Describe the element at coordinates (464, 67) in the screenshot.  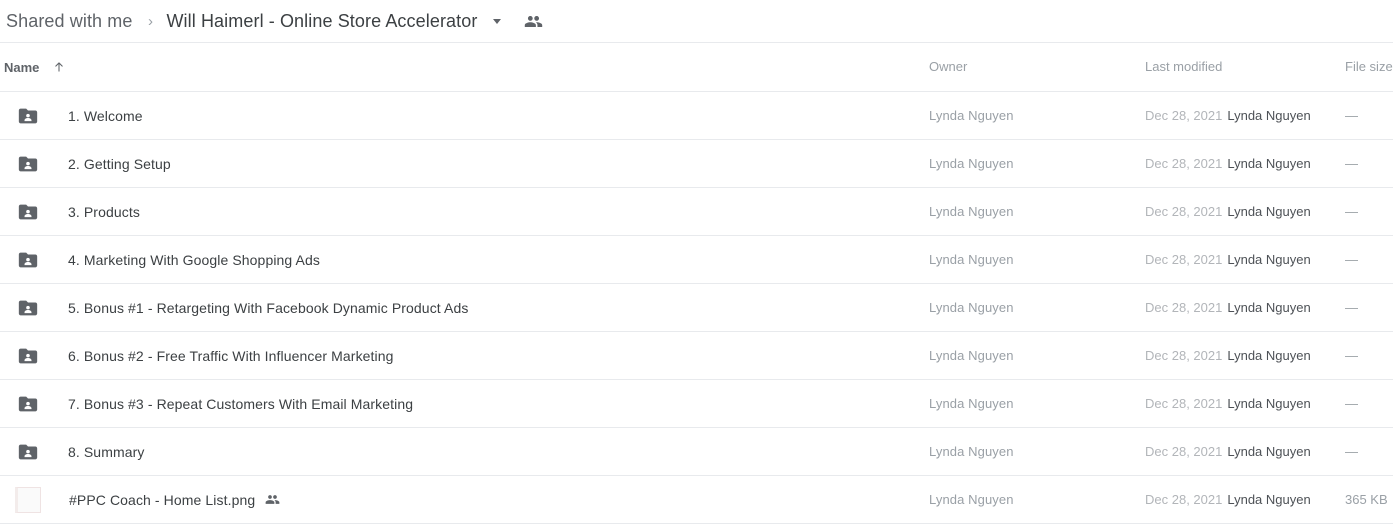
I see `column-header-name: Name` at that location.